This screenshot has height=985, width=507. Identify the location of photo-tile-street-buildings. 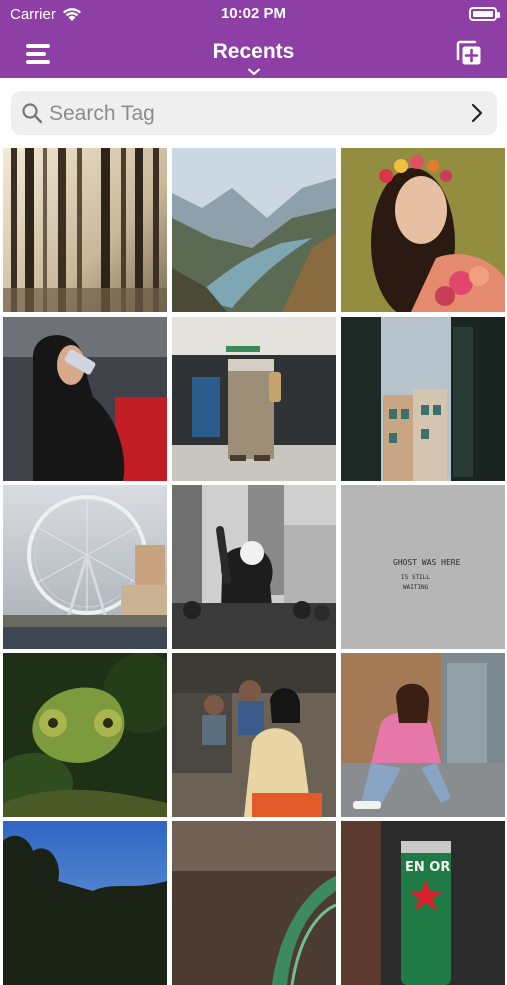
(423, 399).